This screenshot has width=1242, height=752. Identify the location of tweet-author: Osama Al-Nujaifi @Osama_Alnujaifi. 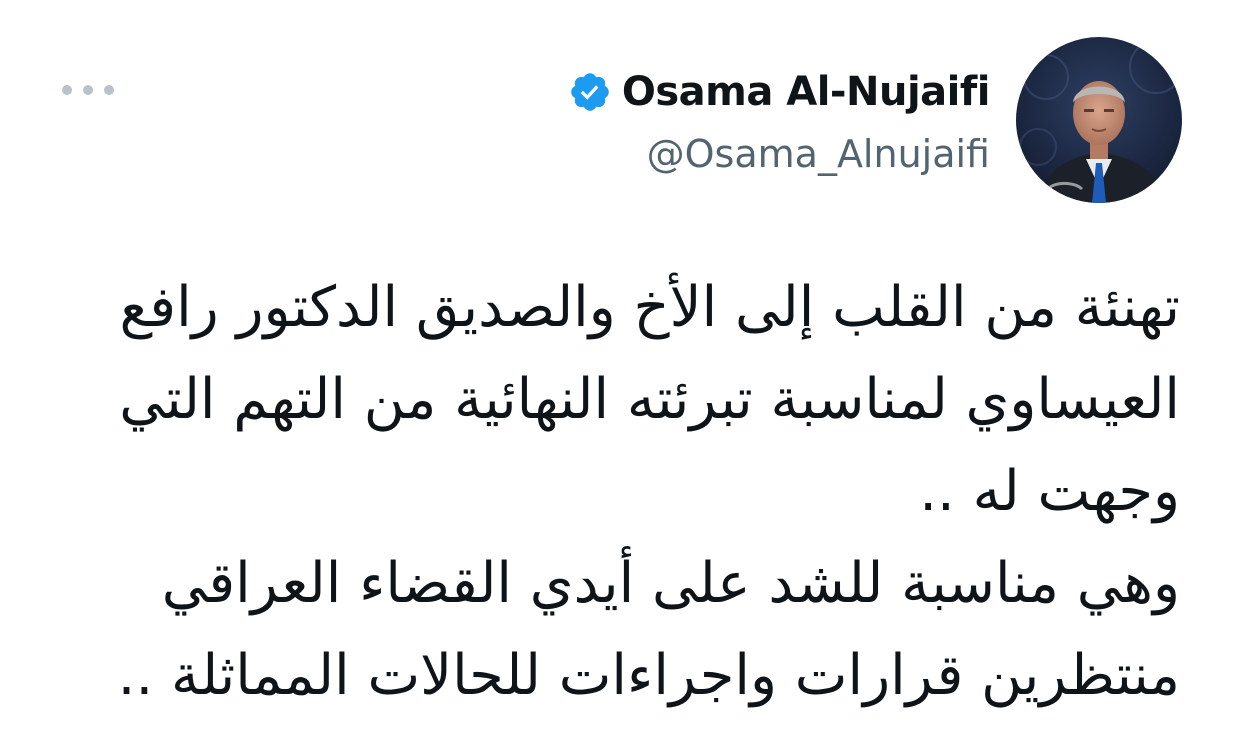
(779, 119).